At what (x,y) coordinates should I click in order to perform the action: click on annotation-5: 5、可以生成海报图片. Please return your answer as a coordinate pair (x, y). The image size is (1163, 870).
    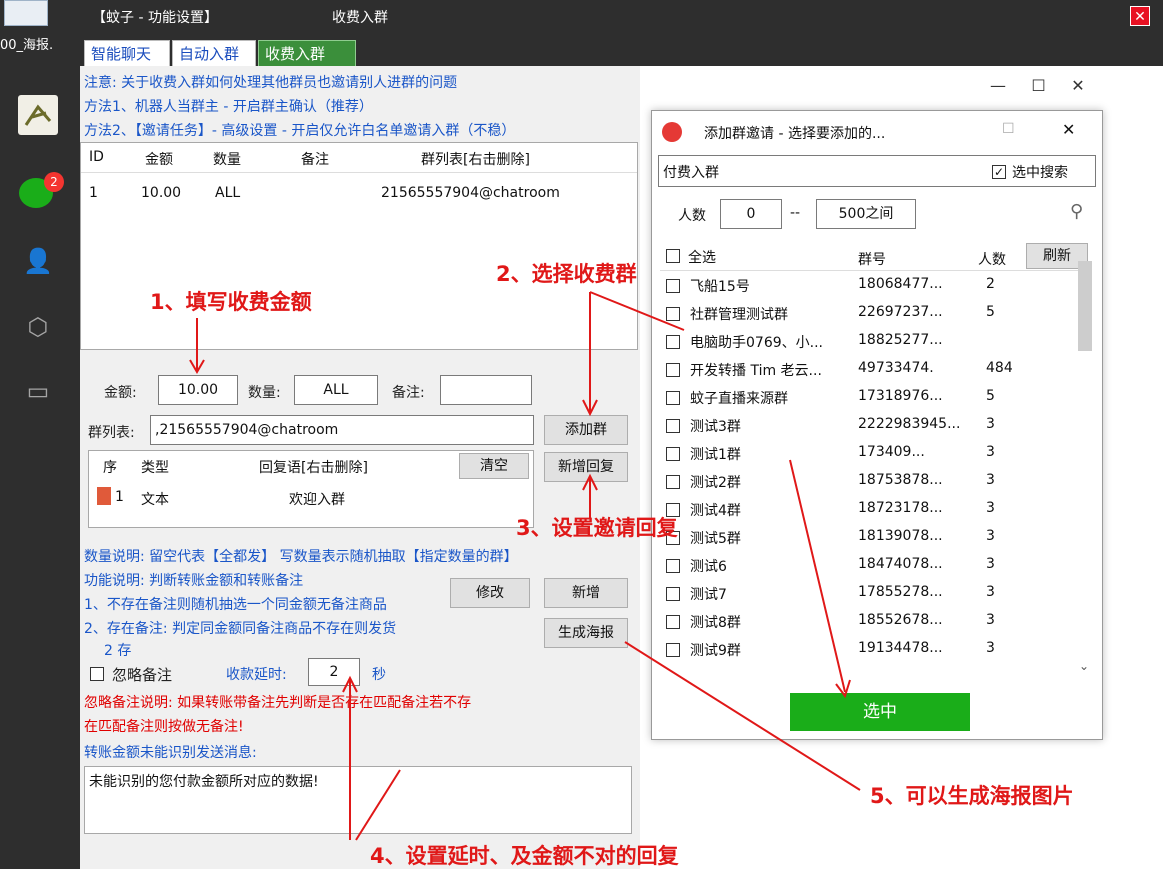
    Looking at the image, I should click on (972, 796).